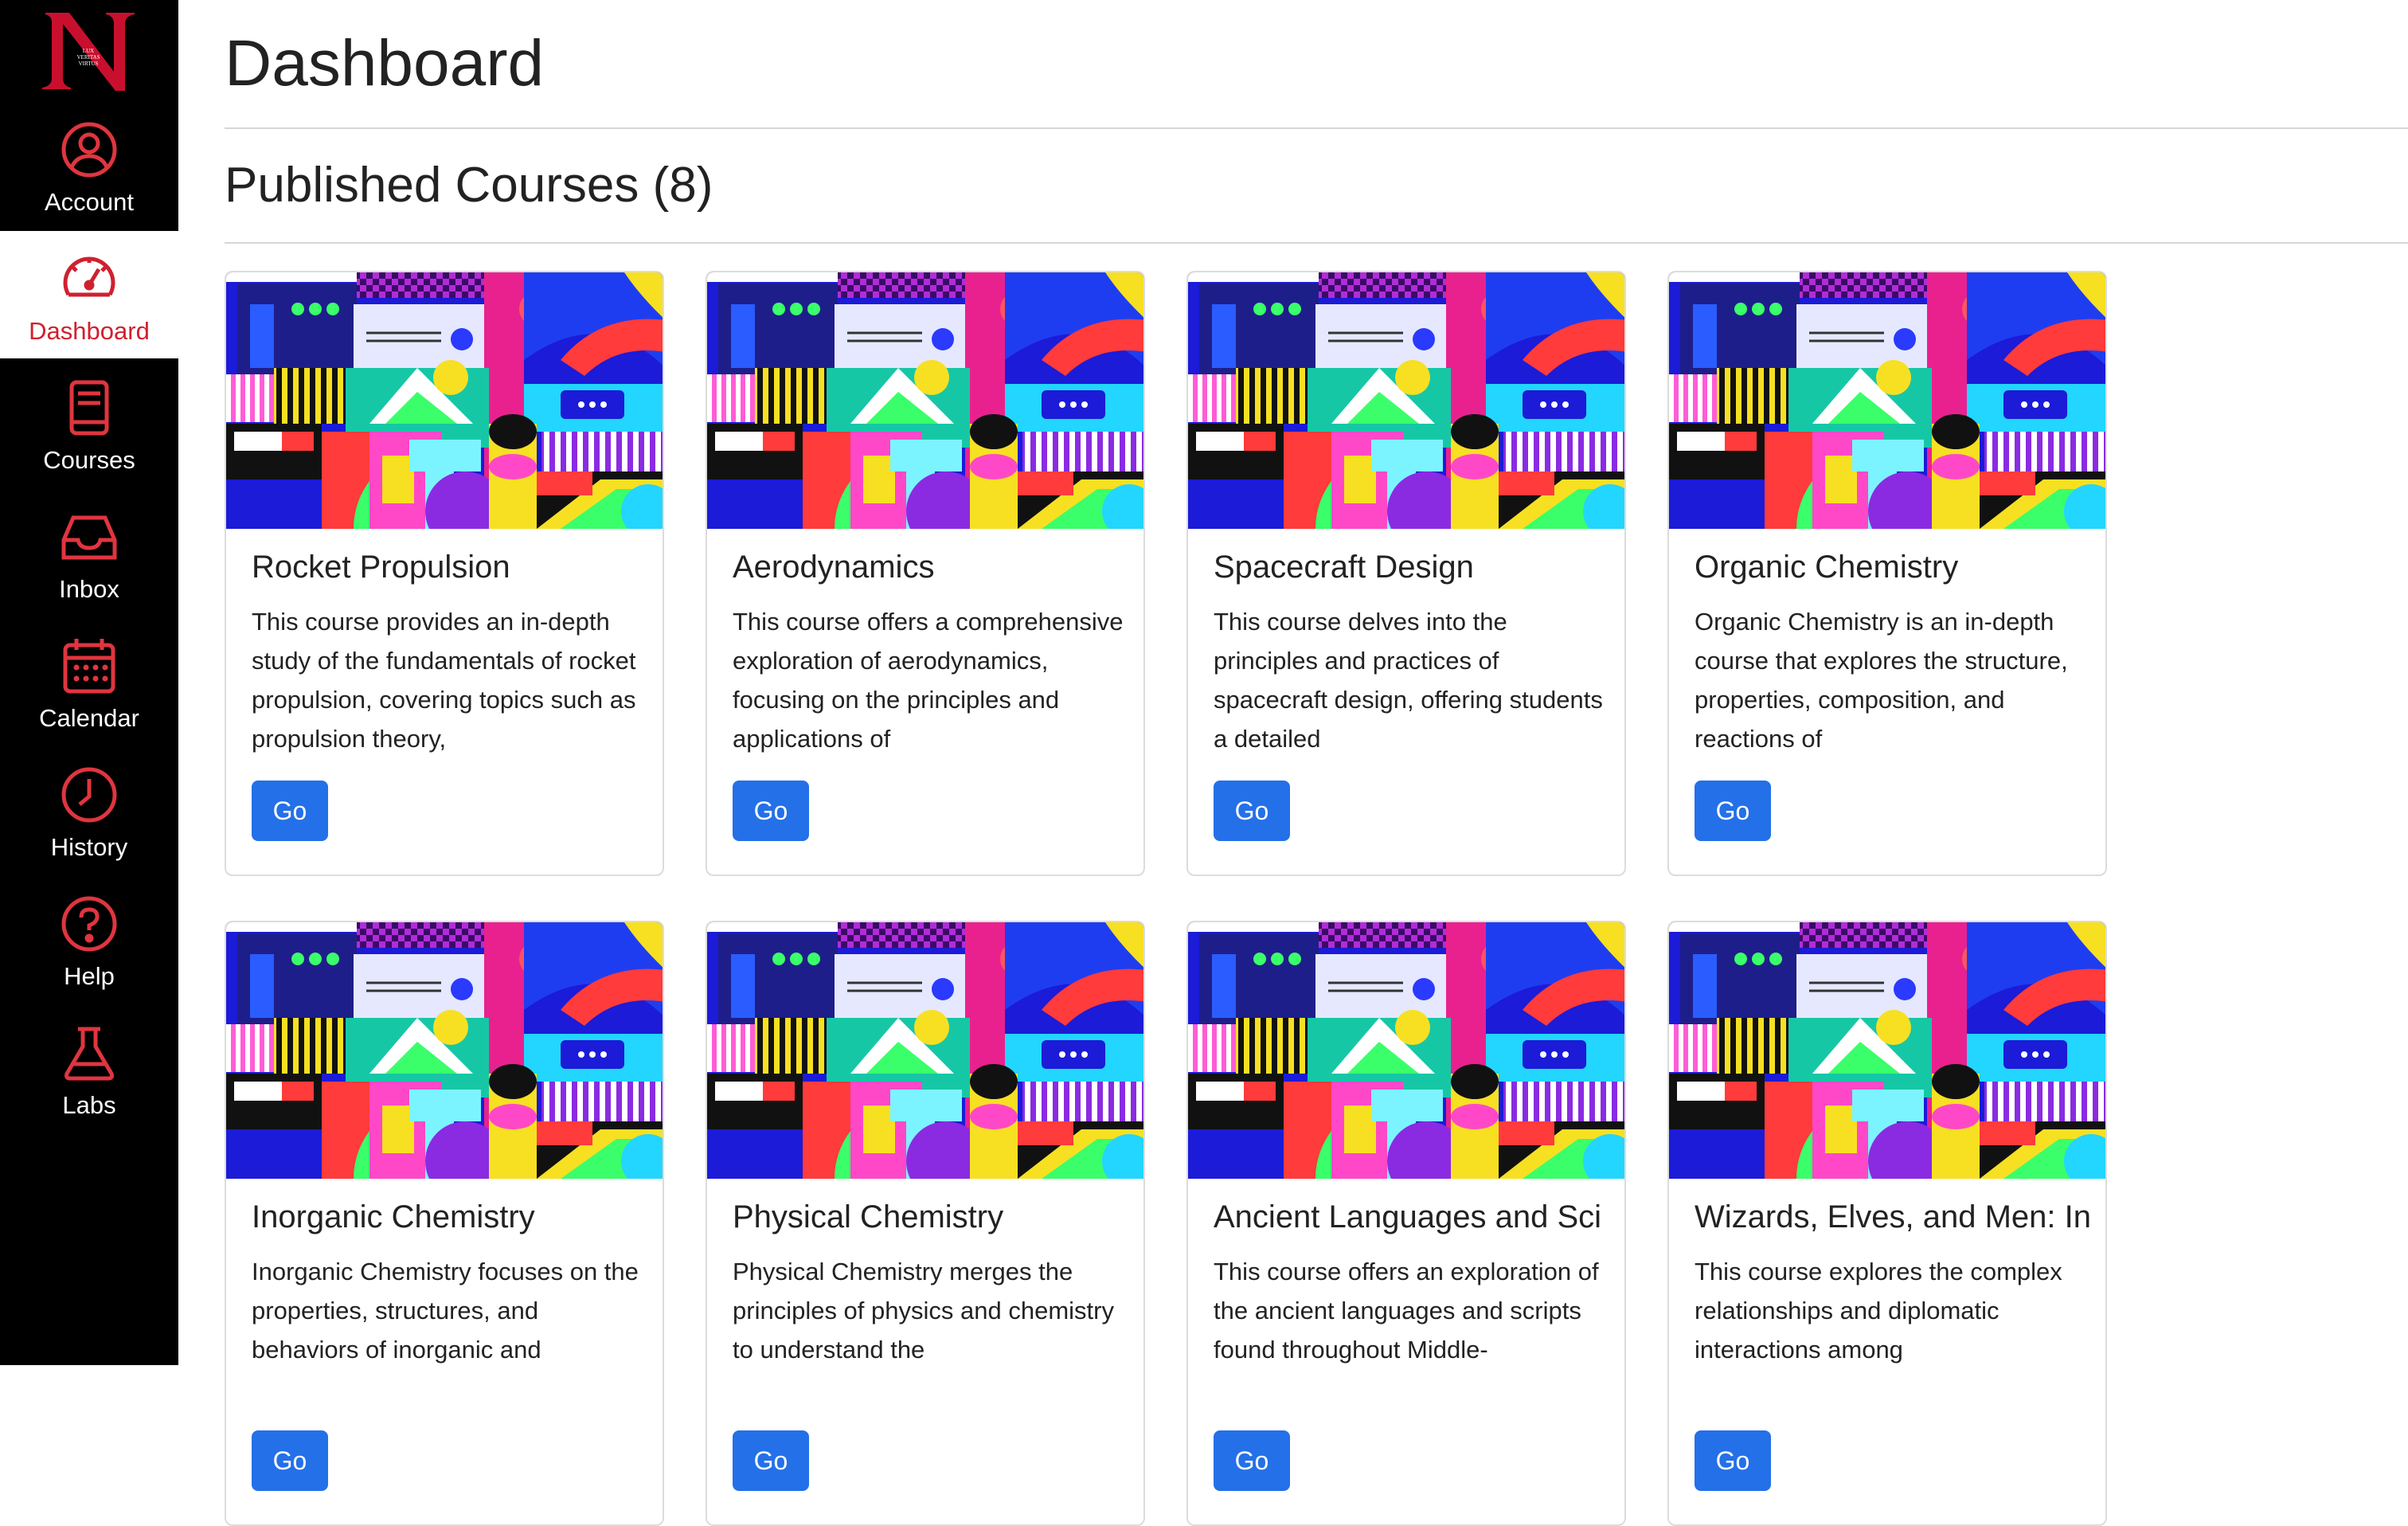  What do you see at coordinates (1316, 128) in the screenshot?
I see `title-divider` at bounding box center [1316, 128].